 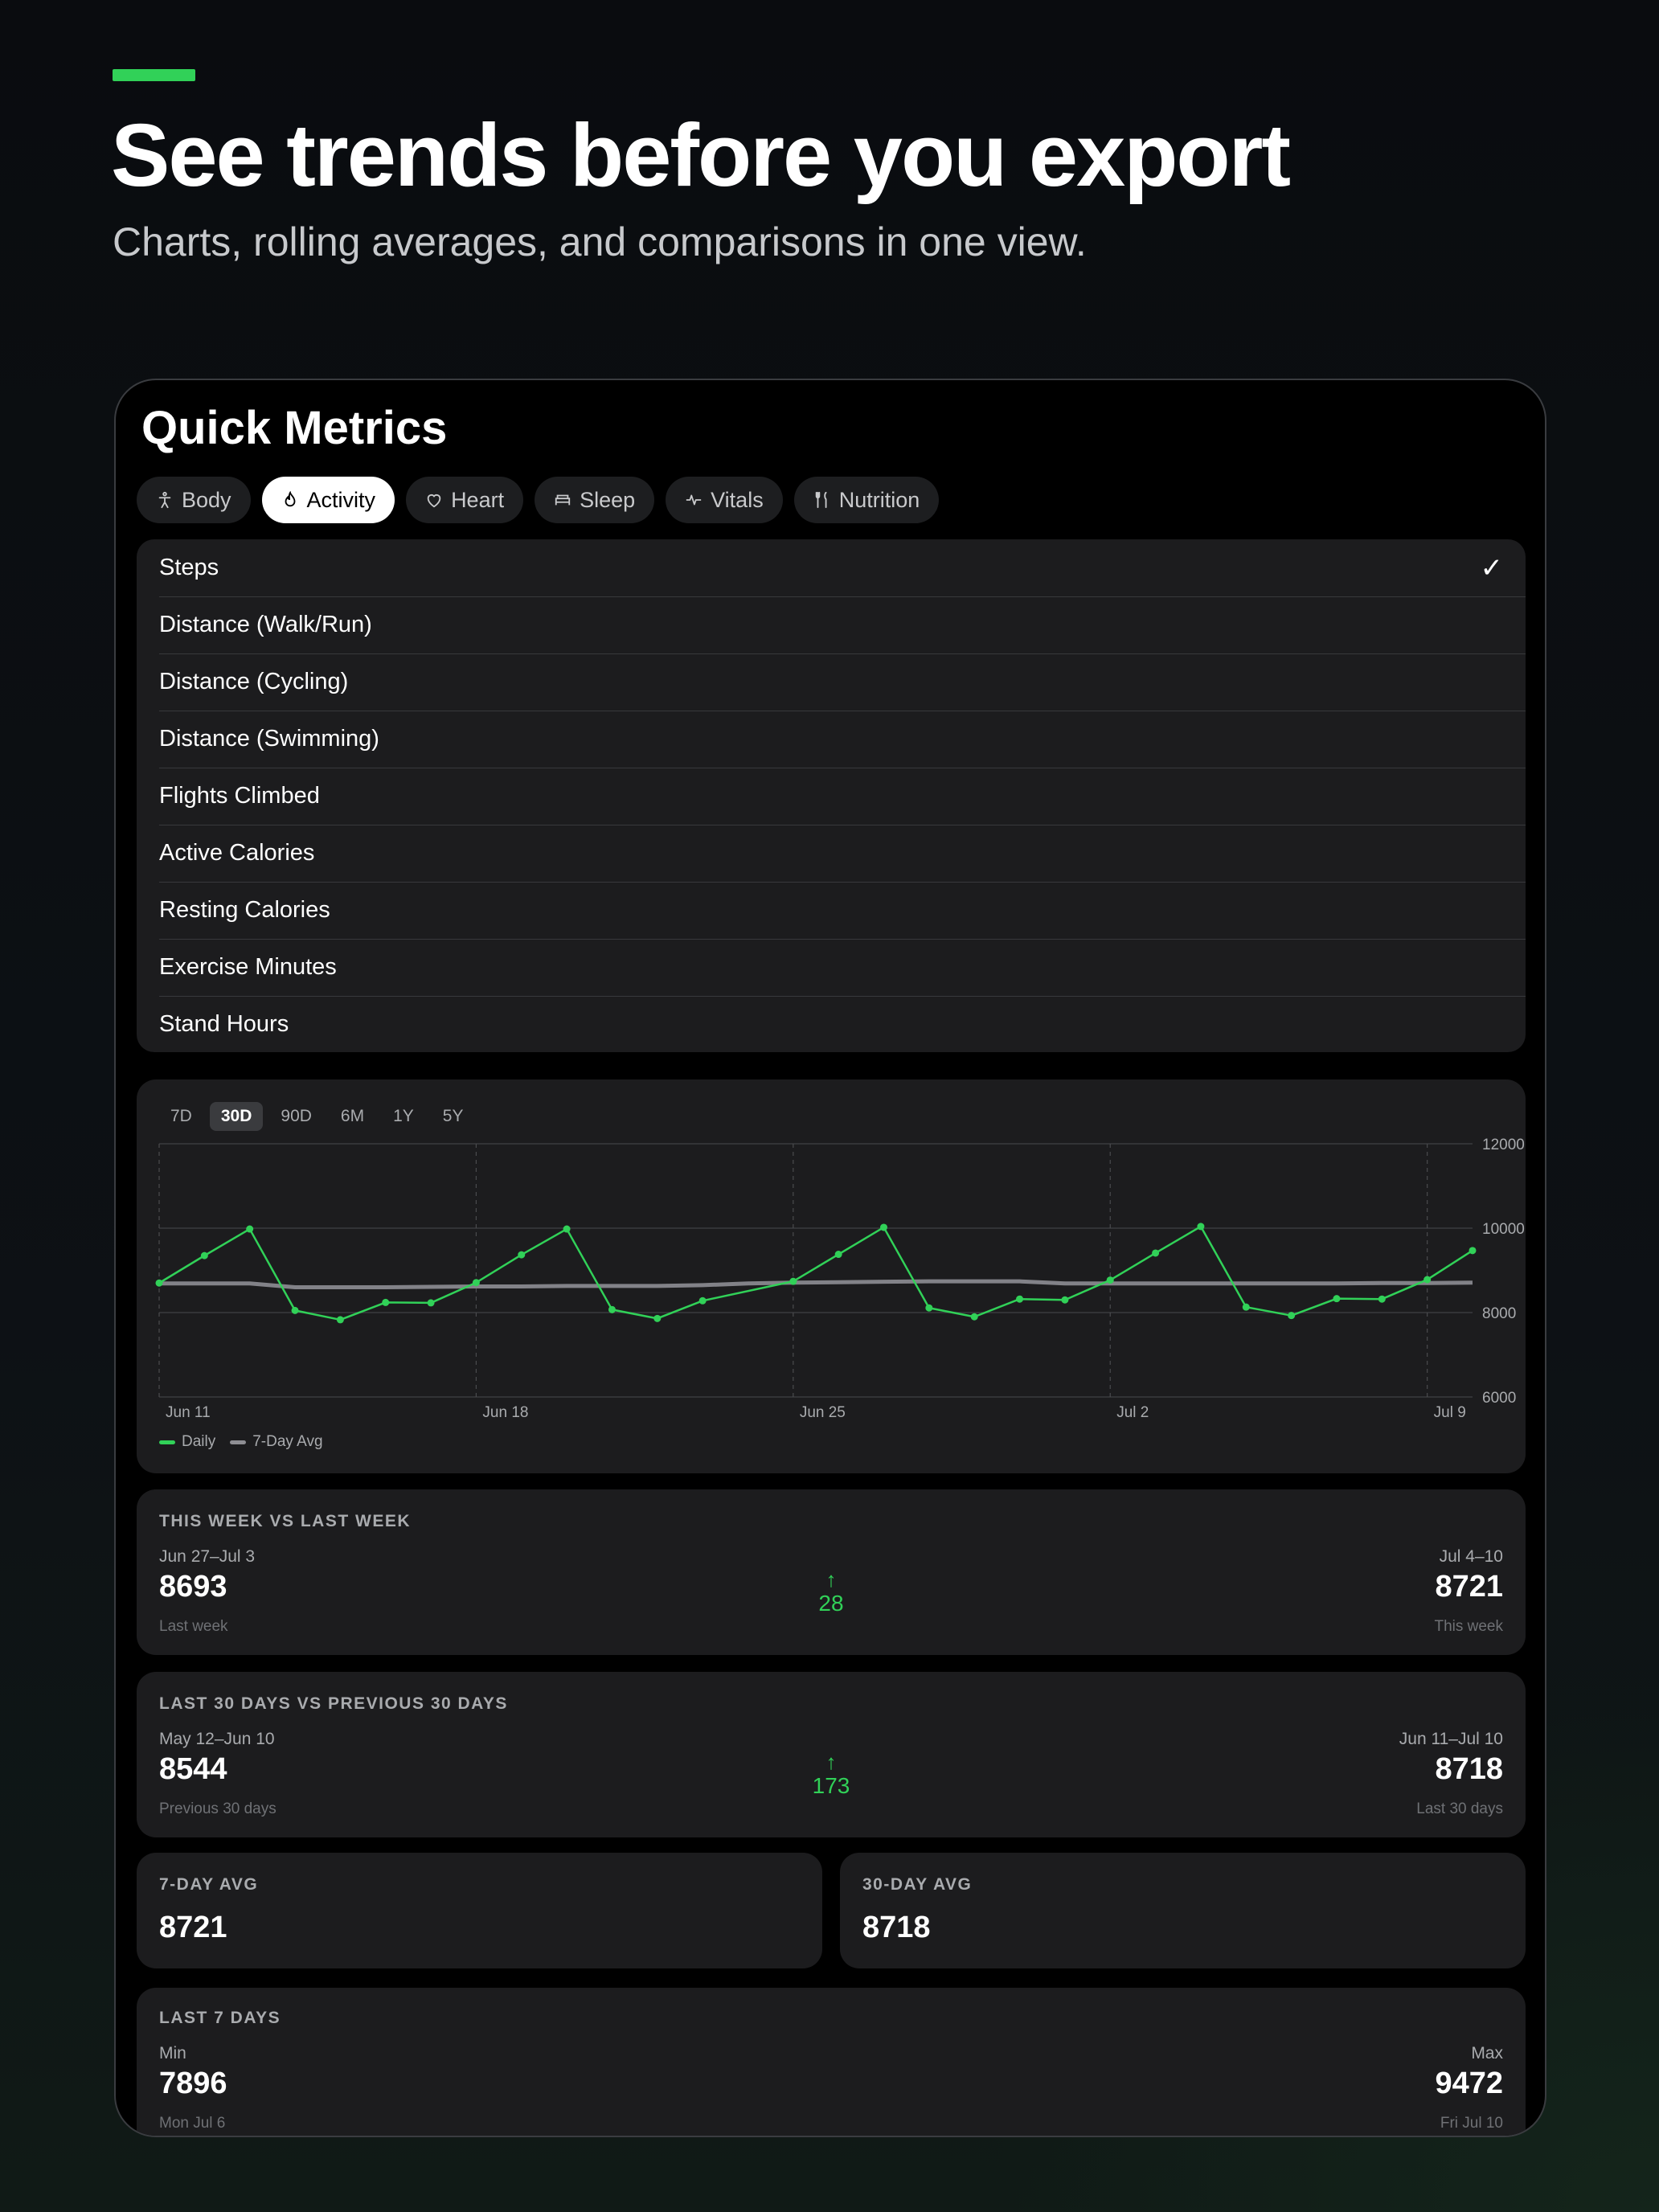 What do you see at coordinates (831, 968) in the screenshot?
I see `metric-item-exercise-minutes: Exercise Minutes` at bounding box center [831, 968].